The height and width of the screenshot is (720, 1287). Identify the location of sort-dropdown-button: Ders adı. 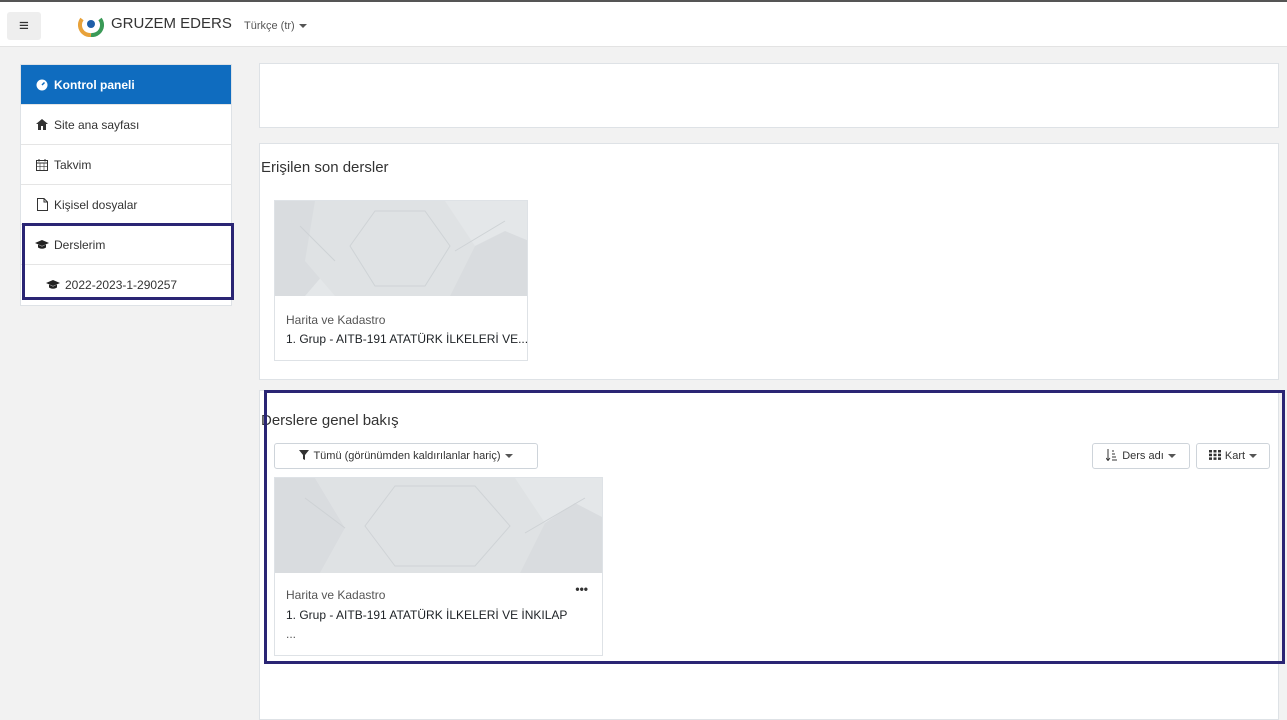
(1141, 456).